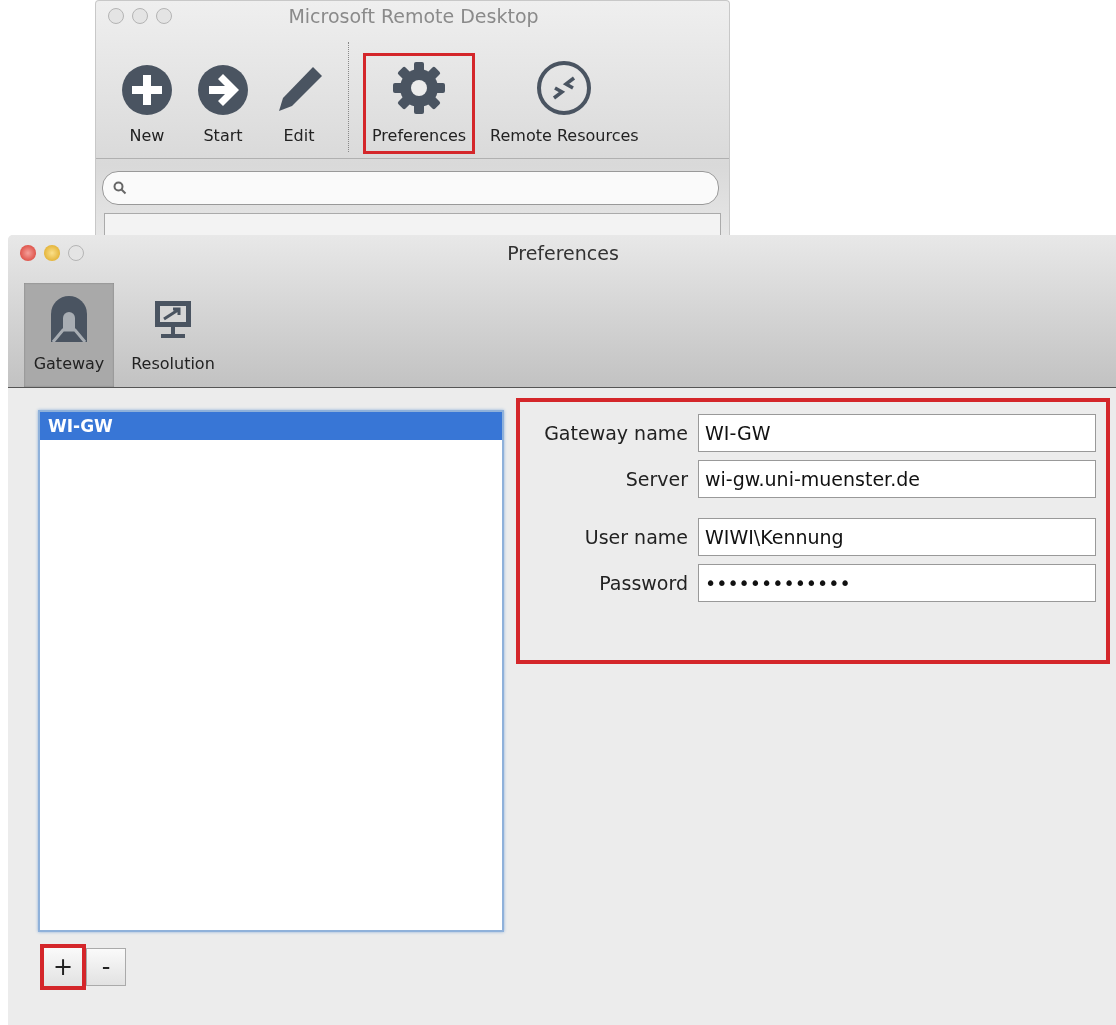 The height and width of the screenshot is (1025, 1116). I want to click on toolbar-button: Remote Resources, so click(564, 103).